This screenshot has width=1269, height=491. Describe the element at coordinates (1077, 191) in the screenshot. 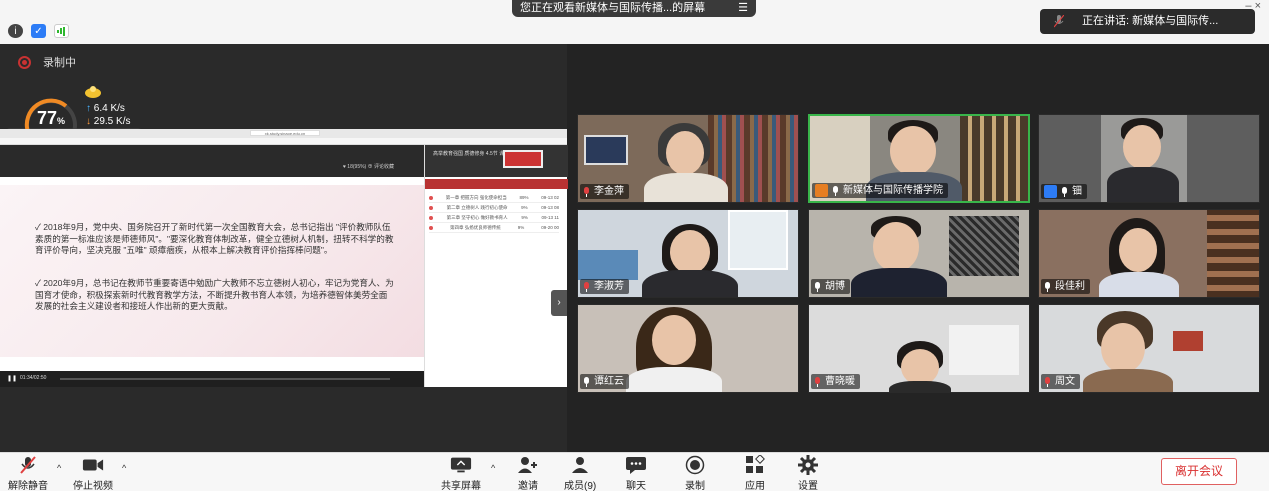

I see `participant-name: 钿` at that location.